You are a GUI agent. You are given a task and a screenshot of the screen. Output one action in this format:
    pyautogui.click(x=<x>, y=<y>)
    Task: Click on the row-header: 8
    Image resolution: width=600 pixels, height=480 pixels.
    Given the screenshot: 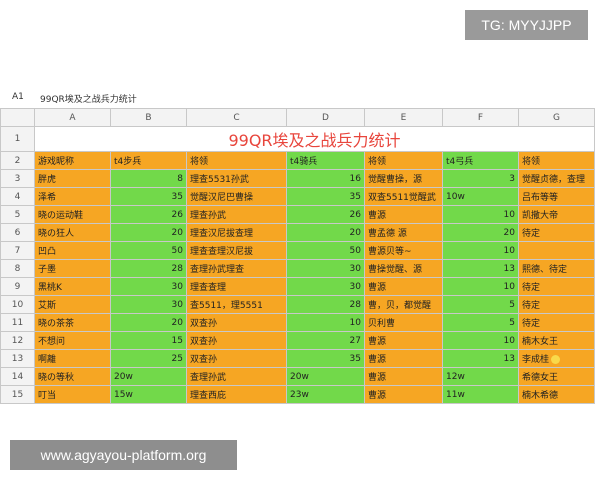 What is the action you would take?
    pyautogui.click(x=17, y=268)
    